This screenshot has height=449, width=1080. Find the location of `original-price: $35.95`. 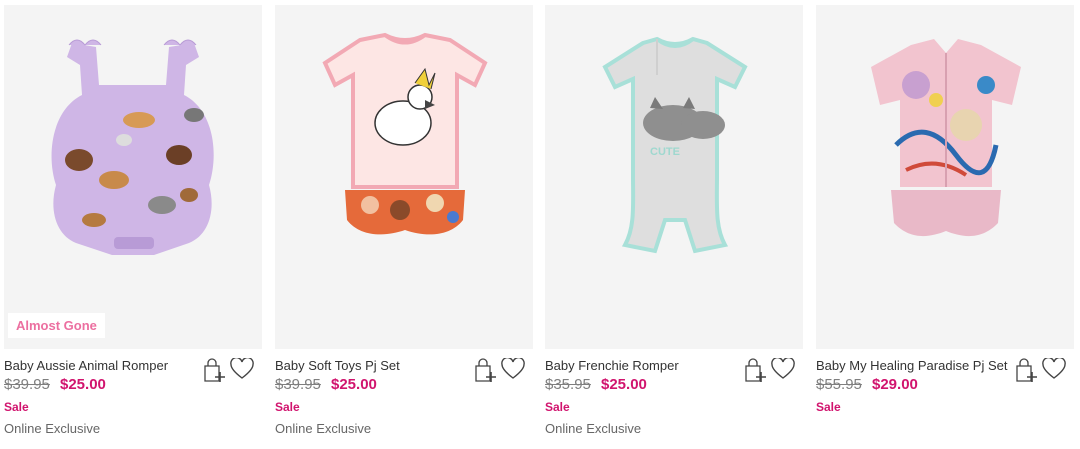

original-price: $35.95 is located at coordinates (568, 384).